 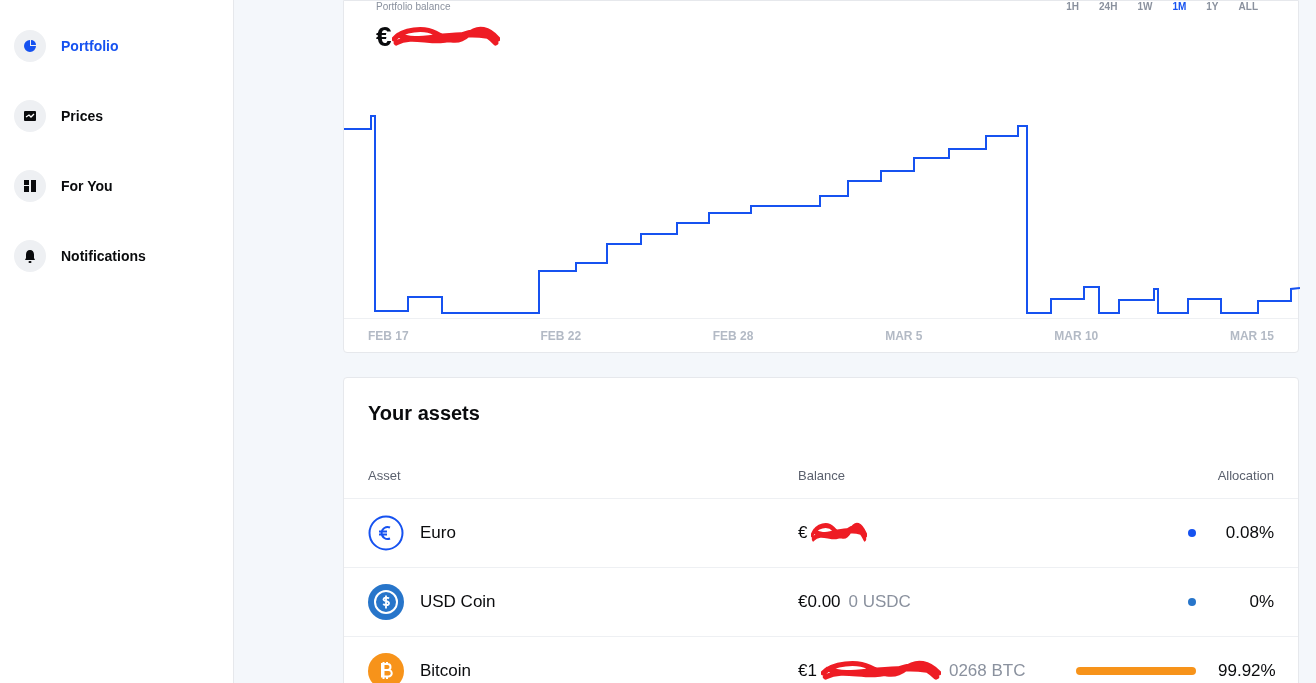 I want to click on asset-amount: 0 USDC, so click(x=879, y=601).